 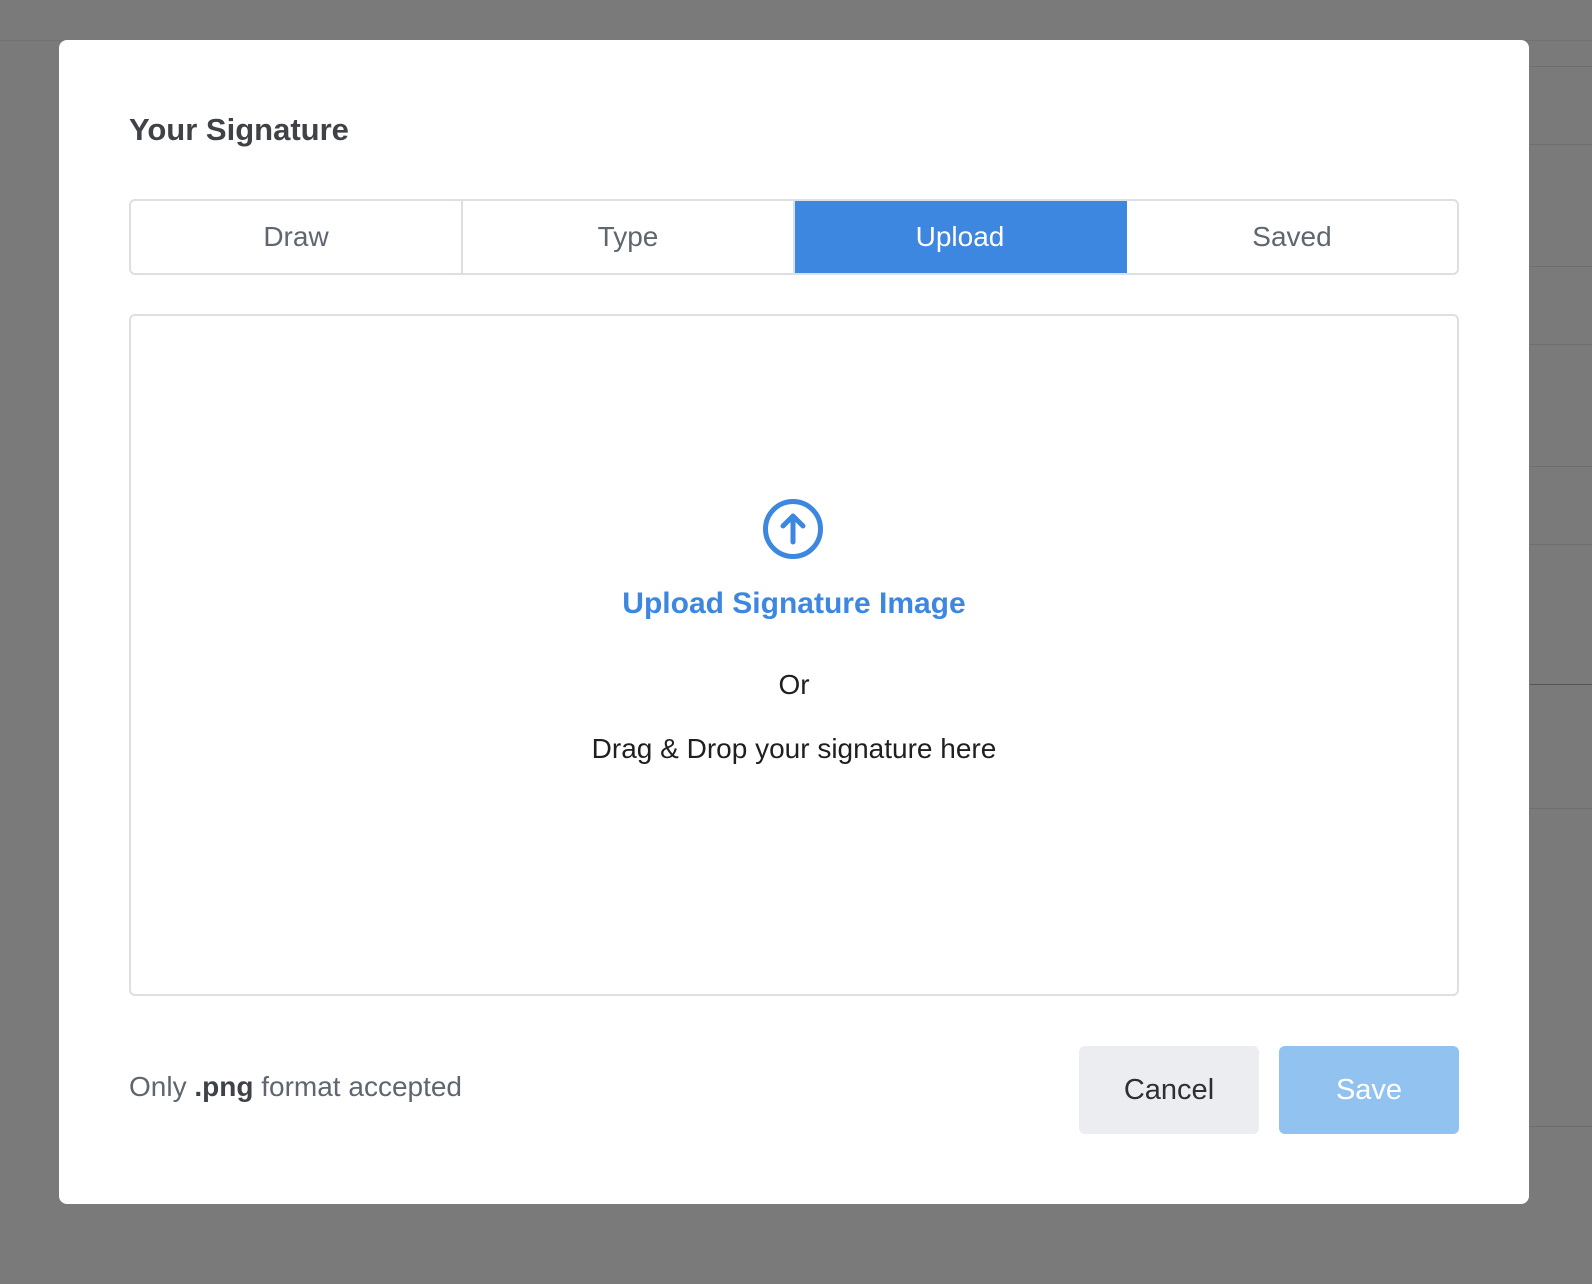 I want to click on format-note-extension: .png, so click(x=224, y=1086).